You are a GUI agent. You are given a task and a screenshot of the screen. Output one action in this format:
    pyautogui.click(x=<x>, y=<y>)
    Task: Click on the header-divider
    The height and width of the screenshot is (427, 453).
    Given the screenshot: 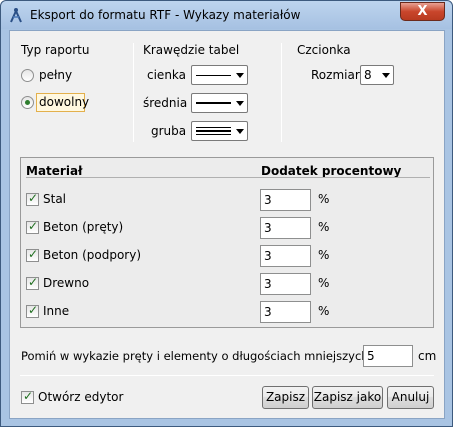 What is the action you would take?
    pyautogui.click(x=228, y=177)
    